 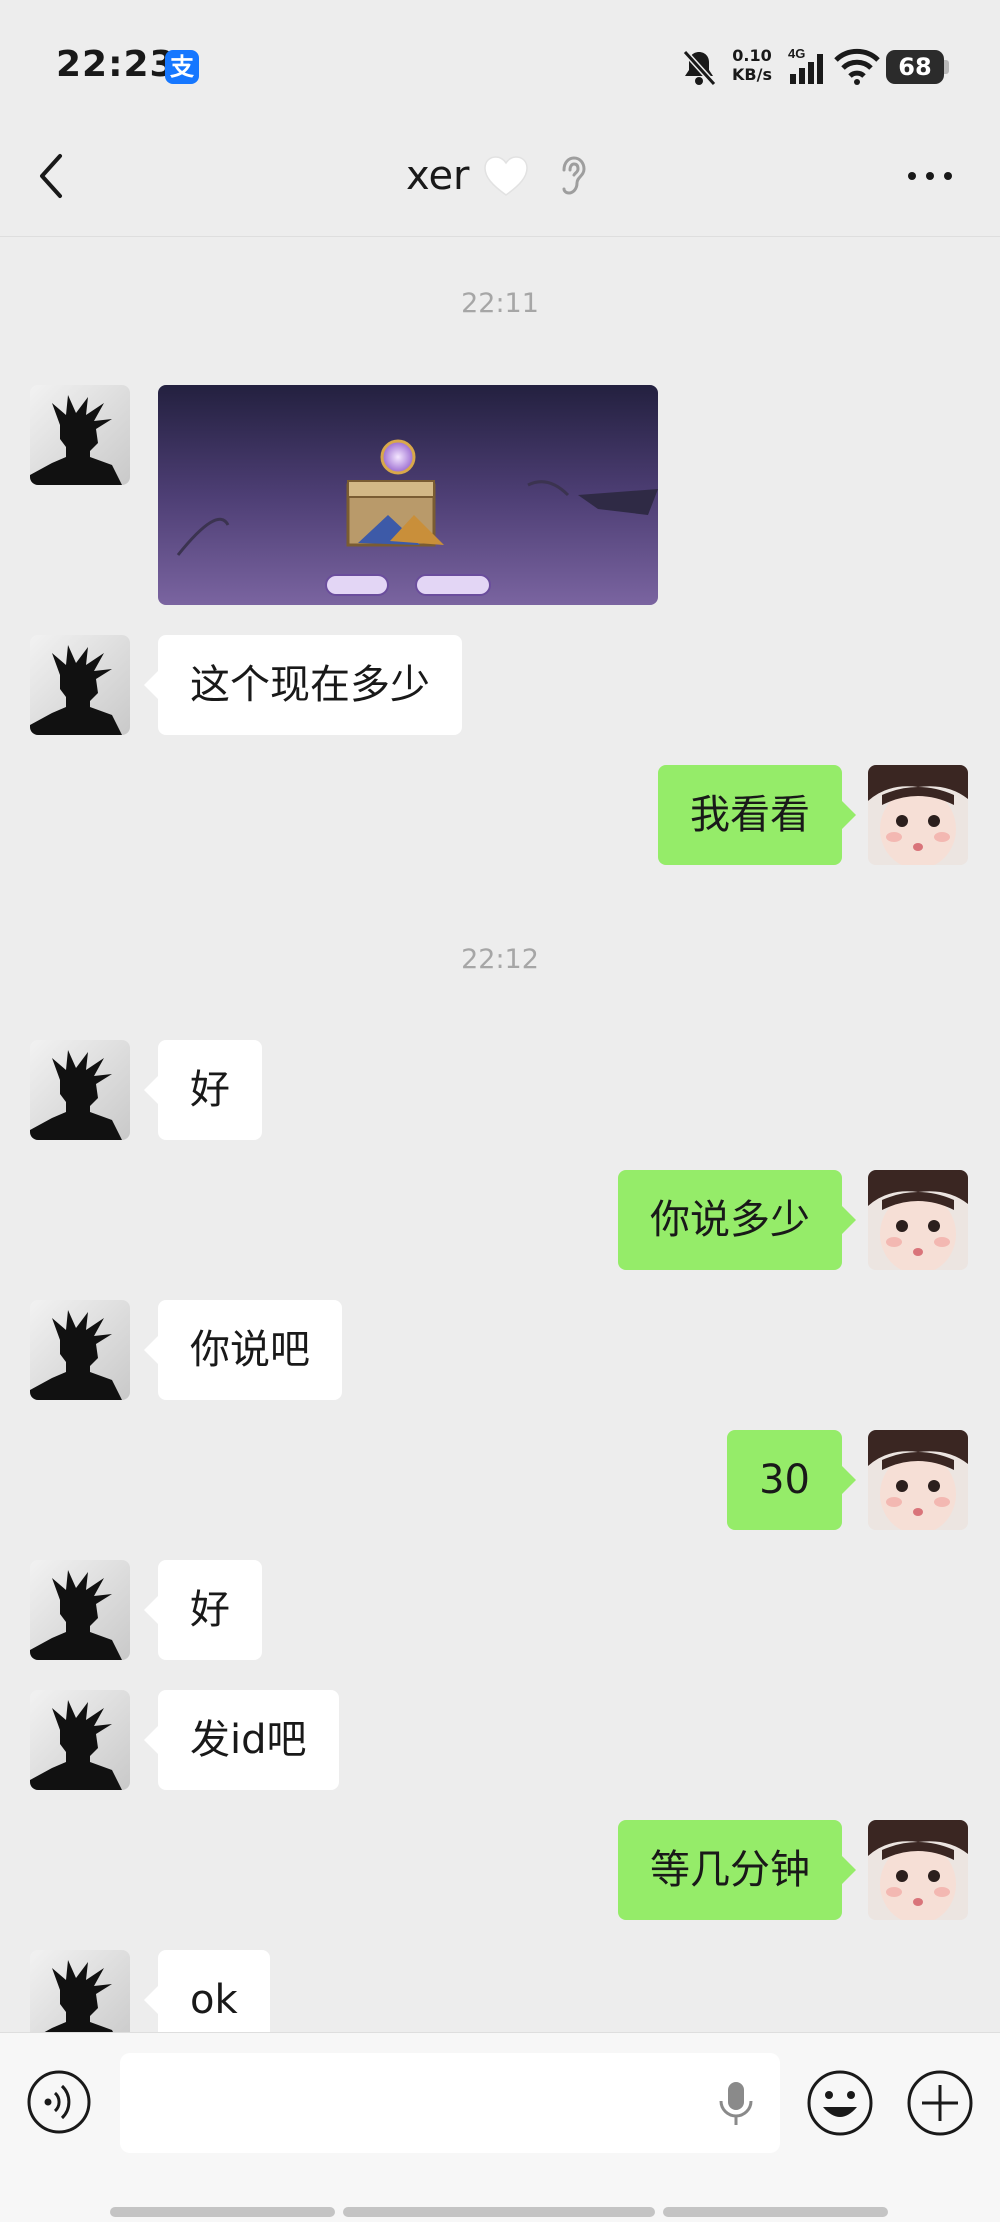 I want to click on battery-icon: 68, so click(x=915, y=67).